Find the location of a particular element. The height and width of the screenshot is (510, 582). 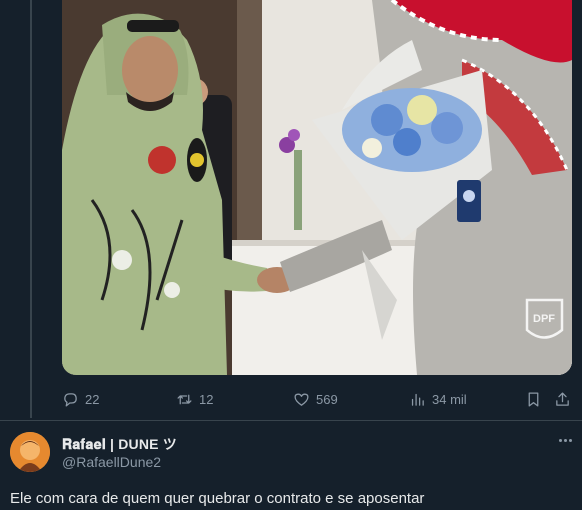

more-options-button is located at coordinates (565, 440).